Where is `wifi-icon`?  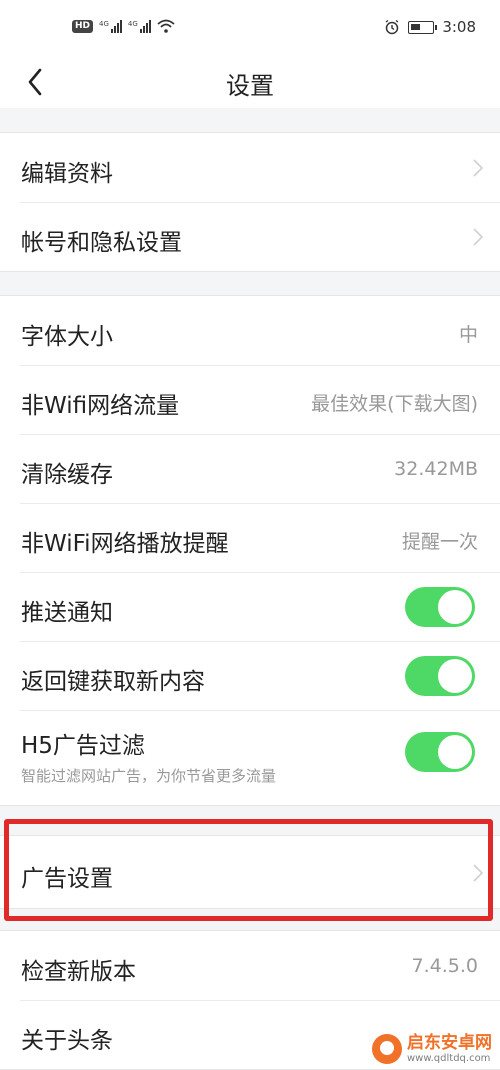 wifi-icon is located at coordinates (166, 26).